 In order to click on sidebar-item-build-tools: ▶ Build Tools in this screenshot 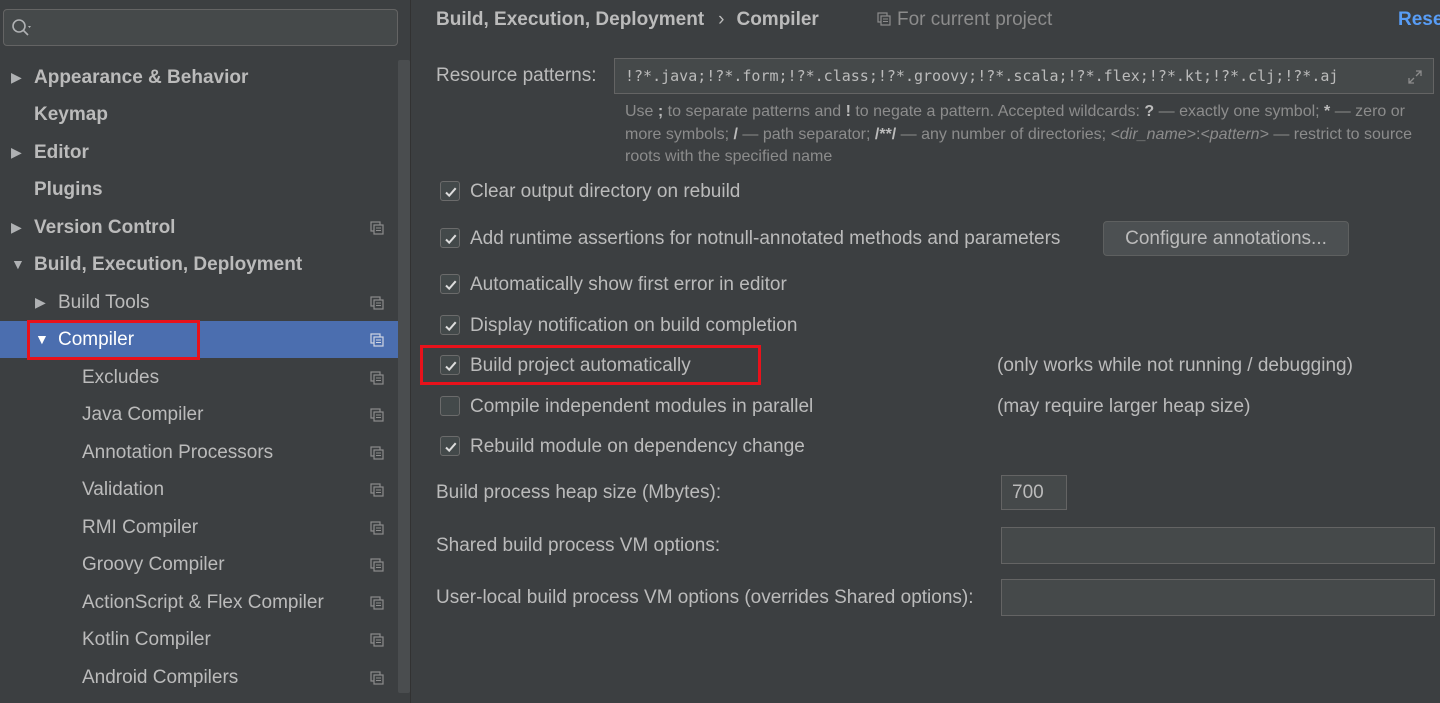, I will do `click(199, 302)`.